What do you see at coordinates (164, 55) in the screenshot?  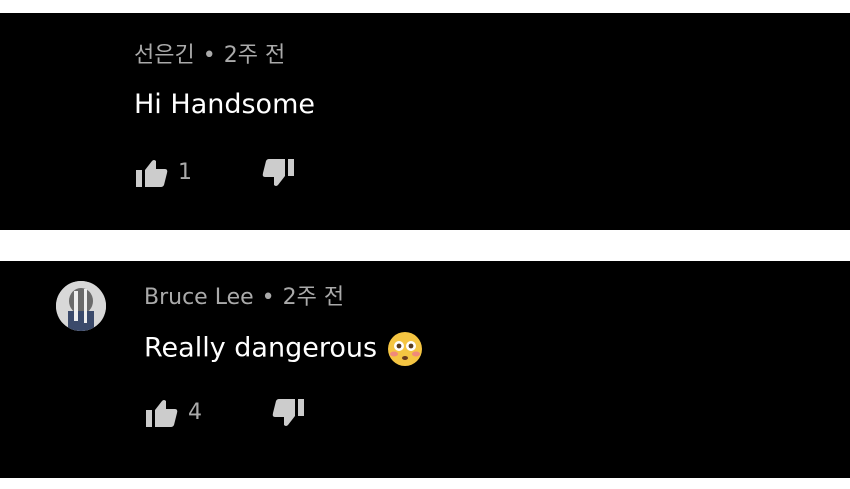 I see `comment-author: 선은긴` at bounding box center [164, 55].